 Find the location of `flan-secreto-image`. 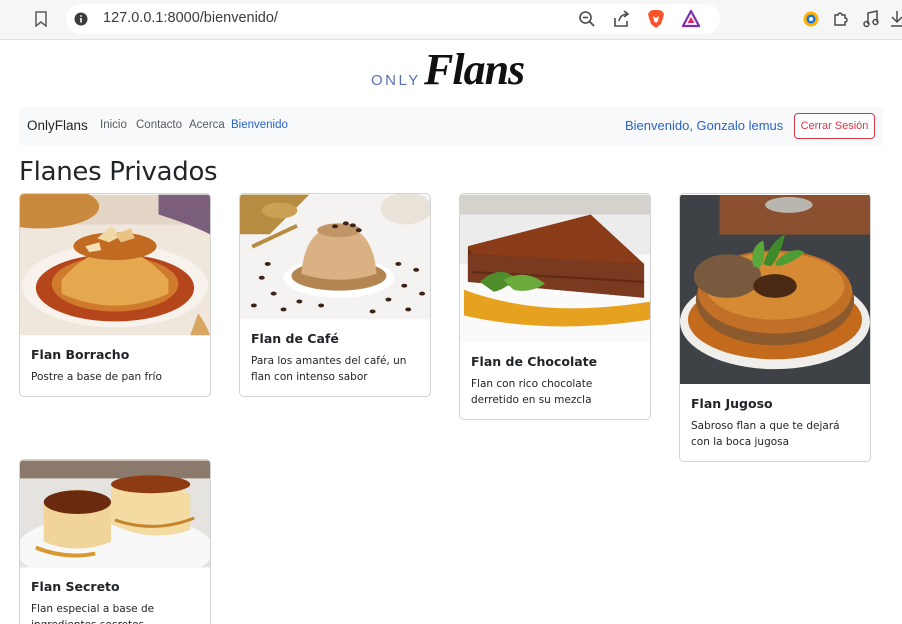

flan-secreto-image is located at coordinates (115, 514).